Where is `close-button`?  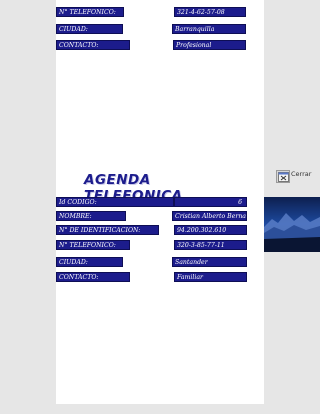
close-button is located at coordinates (283, 176).